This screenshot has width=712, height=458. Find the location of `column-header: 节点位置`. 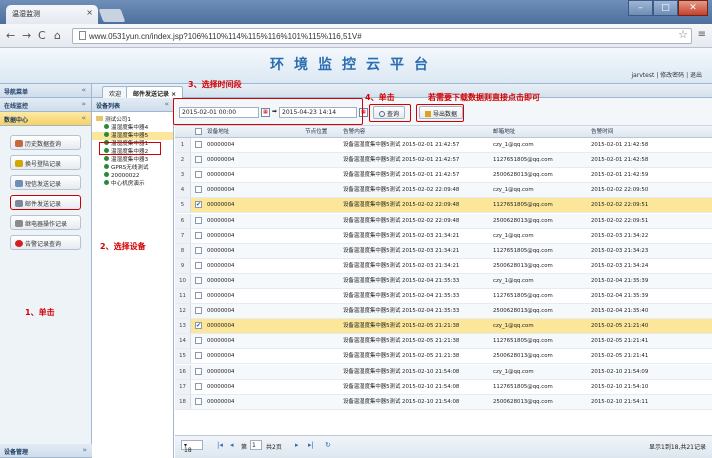

column-header: 节点位置 is located at coordinates (316, 132).